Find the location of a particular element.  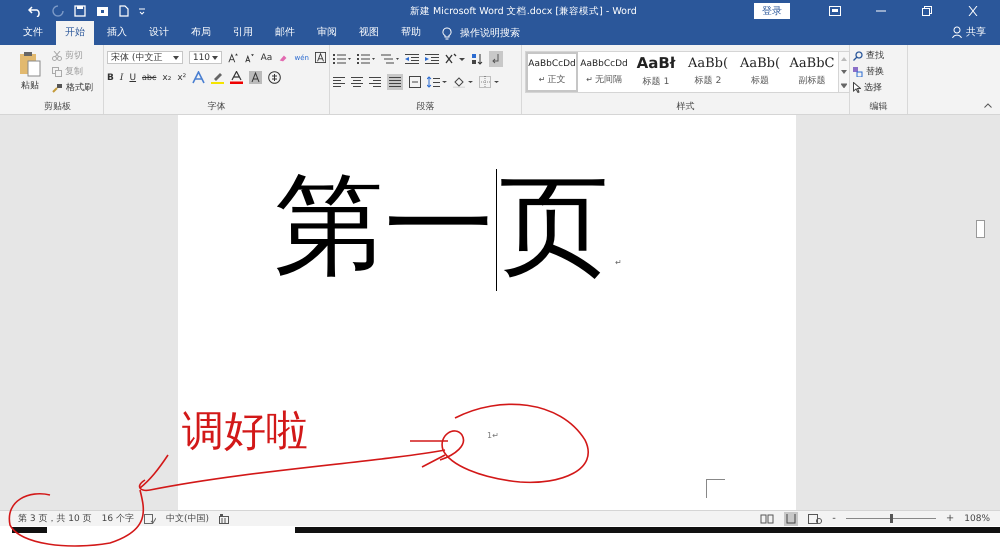

login-button: 登录 is located at coordinates (772, 11).